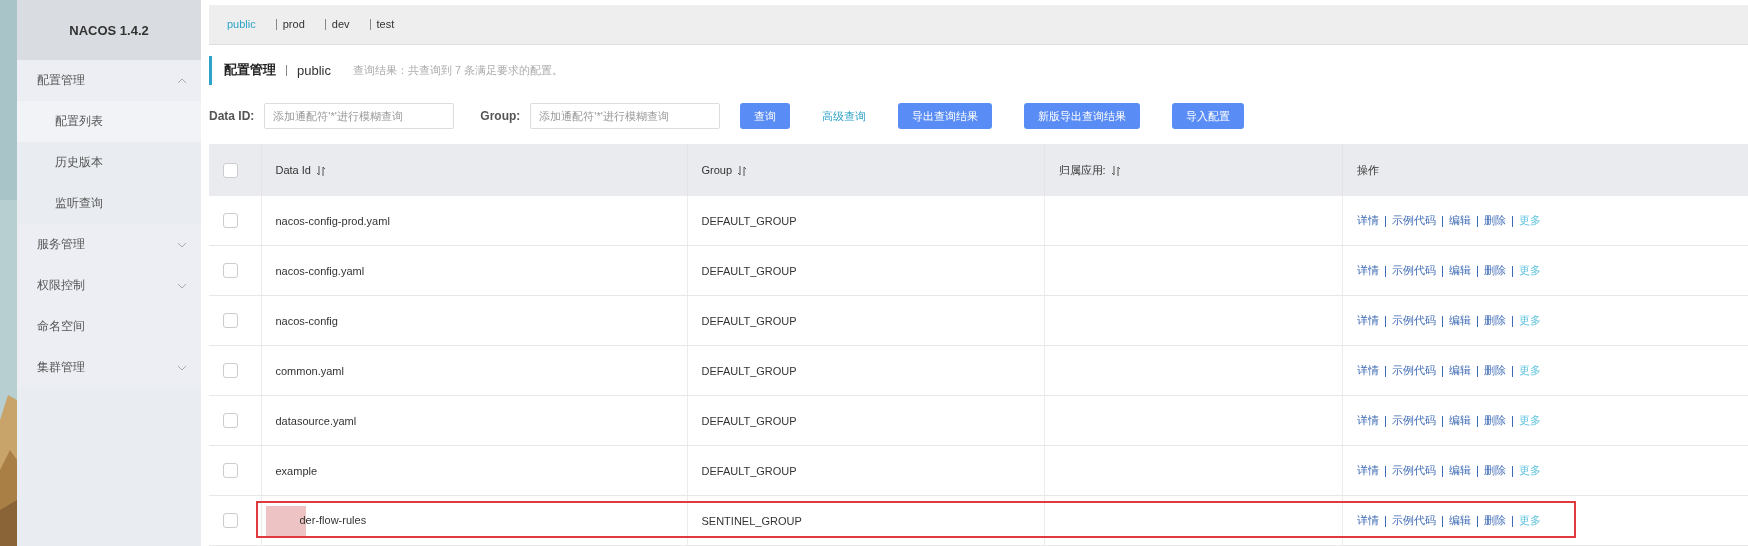 Image resolution: width=1748 pixels, height=546 pixels. Describe the element at coordinates (293, 24) in the screenshot. I see `namespace-tab: prod` at that location.